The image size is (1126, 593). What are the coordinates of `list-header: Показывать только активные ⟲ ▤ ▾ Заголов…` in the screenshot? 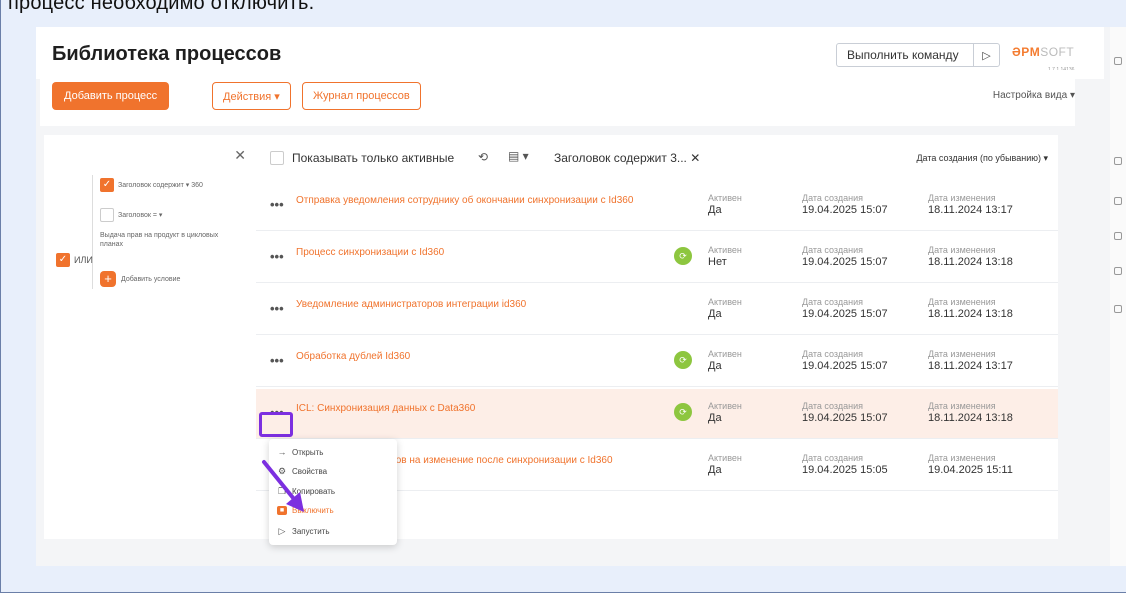 It's located at (657, 158).